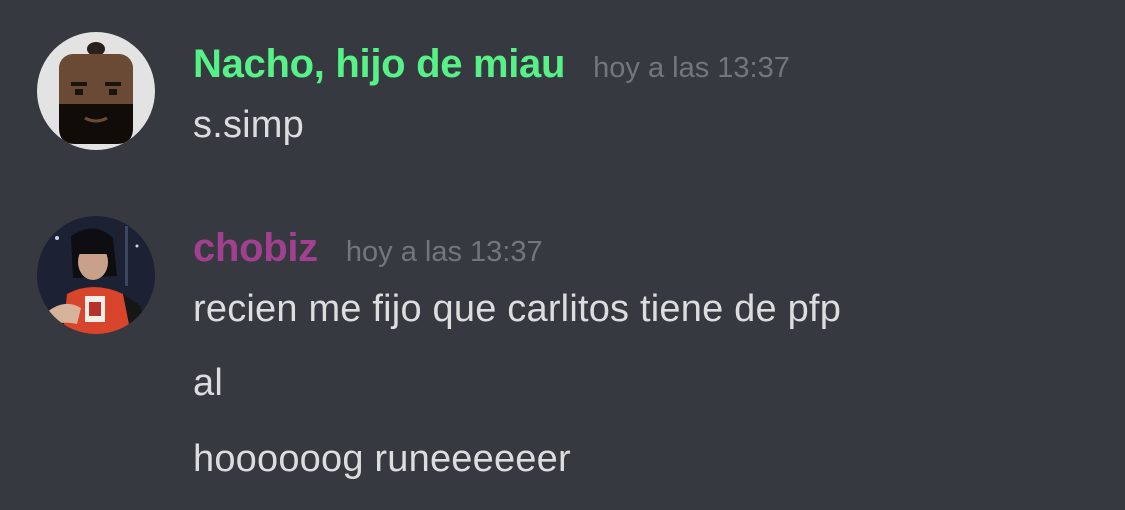  I want to click on message-text: s.simp, so click(248, 125).